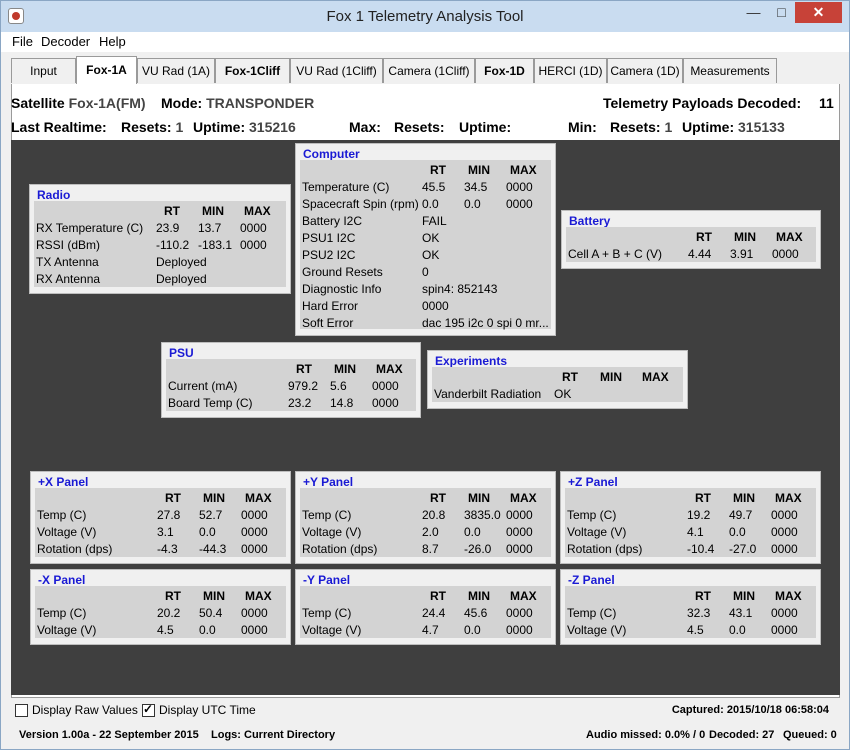 The width and height of the screenshot is (850, 750). What do you see at coordinates (336, 70) in the screenshot?
I see `tab-vu-rad-1cliff: VU Rad (1Cliff)` at bounding box center [336, 70].